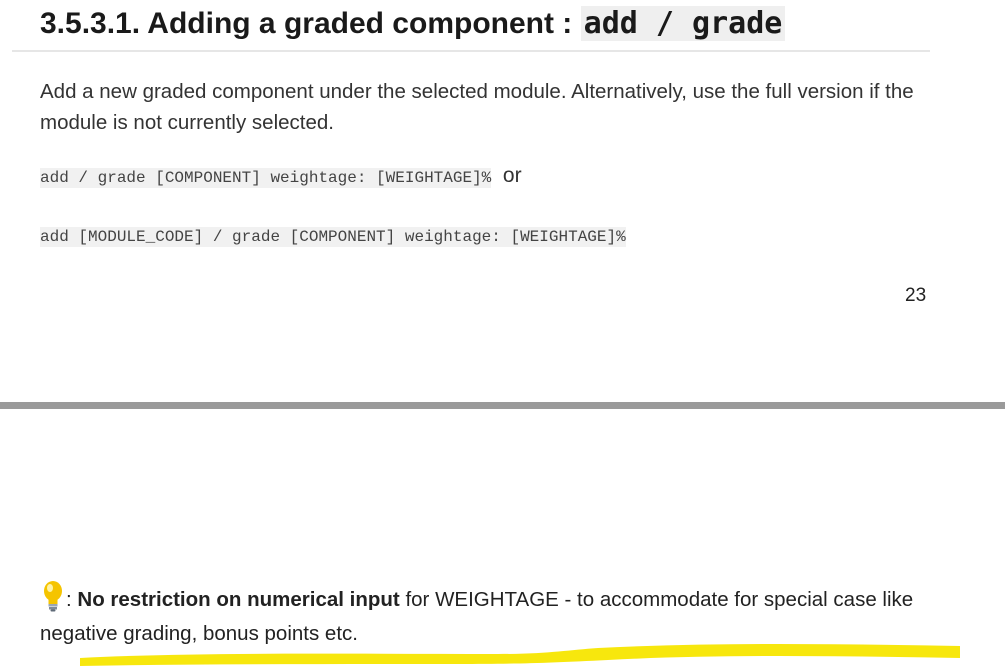  What do you see at coordinates (512, 175) in the screenshot?
I see `command-separator: or` at bounding box center [512, 175].